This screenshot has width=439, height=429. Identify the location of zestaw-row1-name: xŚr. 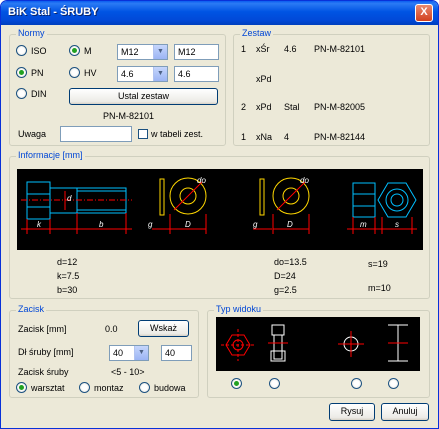
(263, 49).